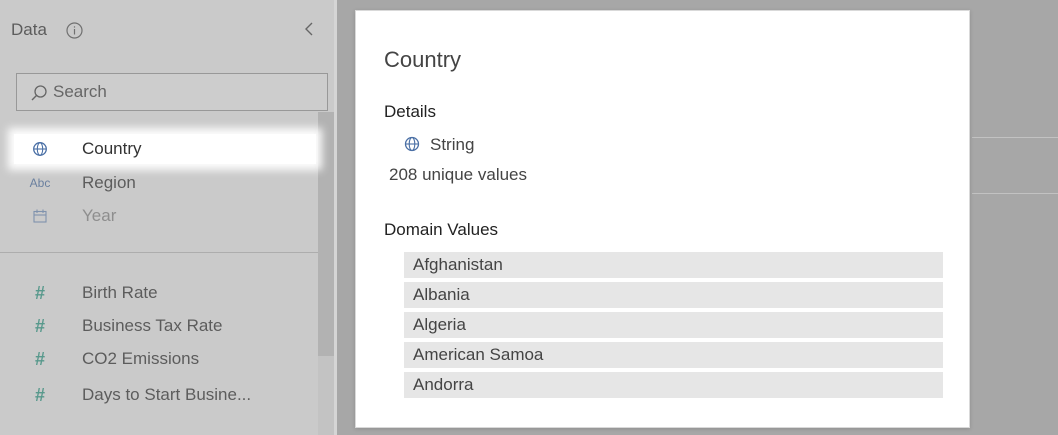 The width and height of the screenshot is (1058, 435). I want to click on field-co2-emissions: # CO2 Emissions, so click(165, 359).